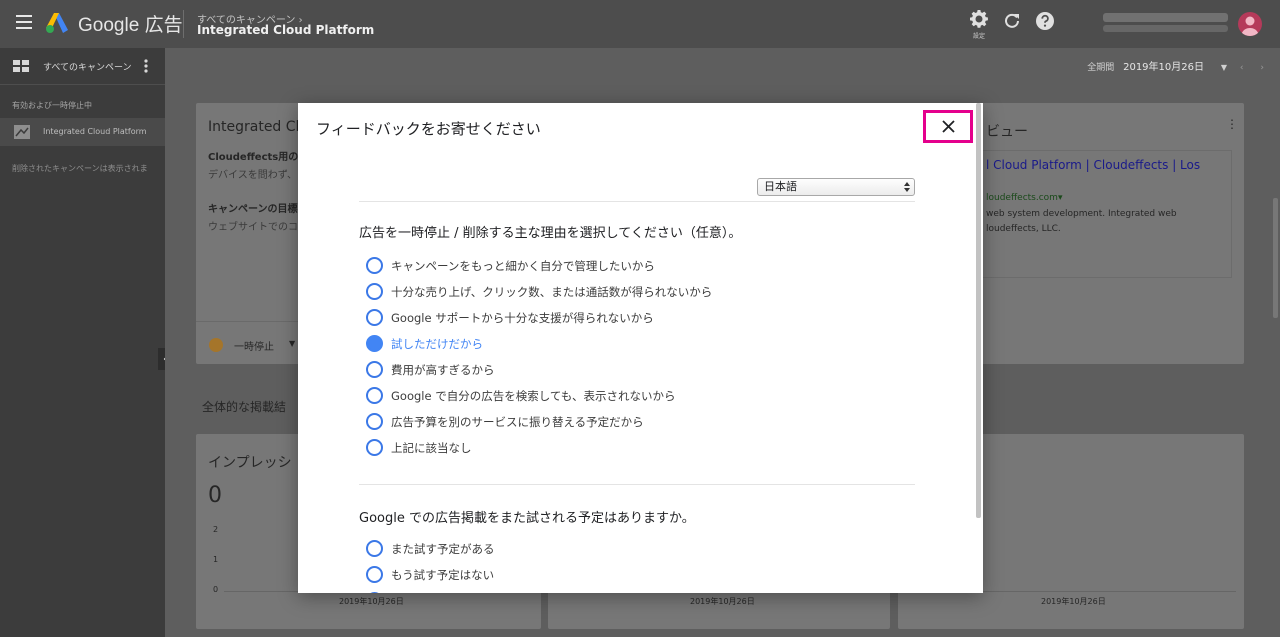 Image resolution: width=1280 pixels, height=637 pixels. I want to click on section-heading: 全体的な掲載結, so click(244, 407).